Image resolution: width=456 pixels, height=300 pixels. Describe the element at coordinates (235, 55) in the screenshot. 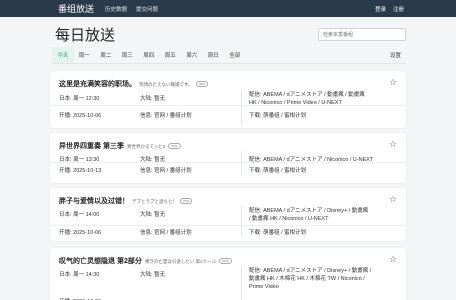

I see `tab-all: 全部` at that location.